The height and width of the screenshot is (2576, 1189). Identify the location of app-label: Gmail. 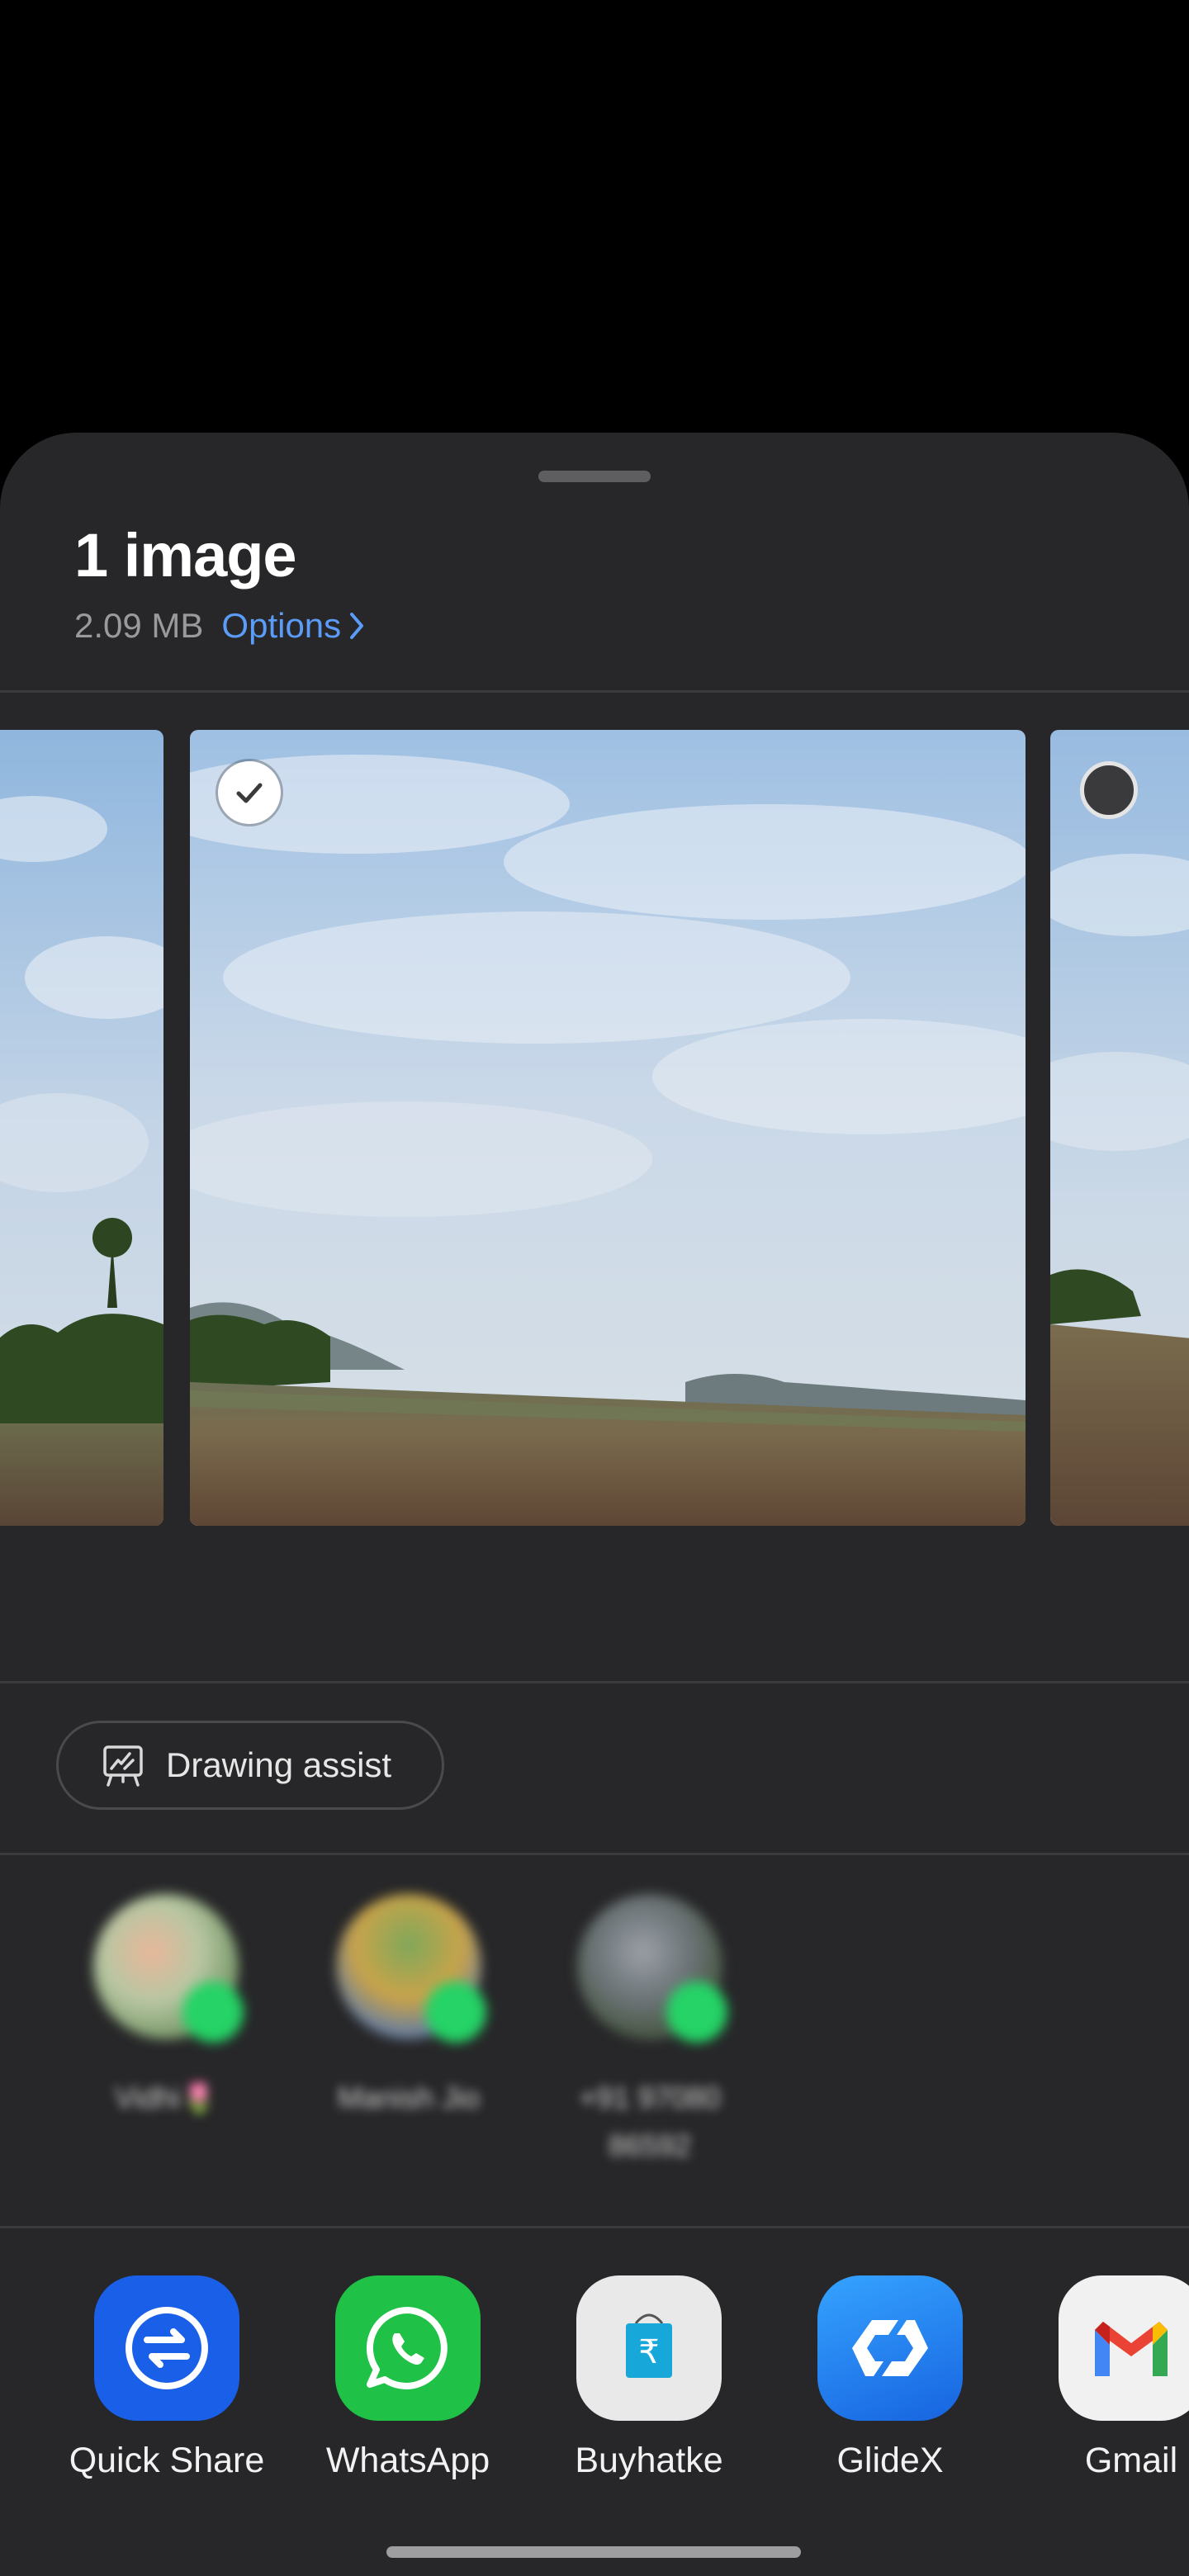
(1131, 2460).